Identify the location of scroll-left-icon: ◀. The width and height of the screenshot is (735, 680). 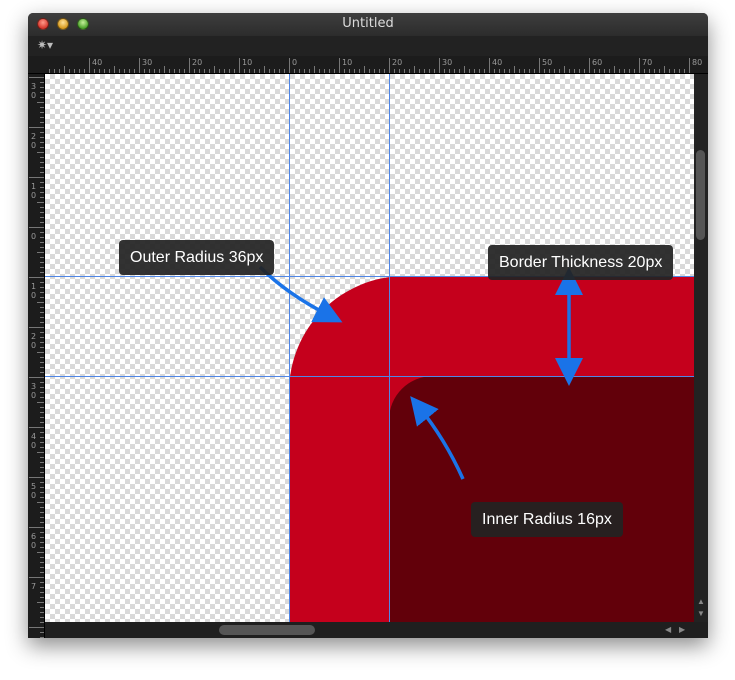
(668, 630).